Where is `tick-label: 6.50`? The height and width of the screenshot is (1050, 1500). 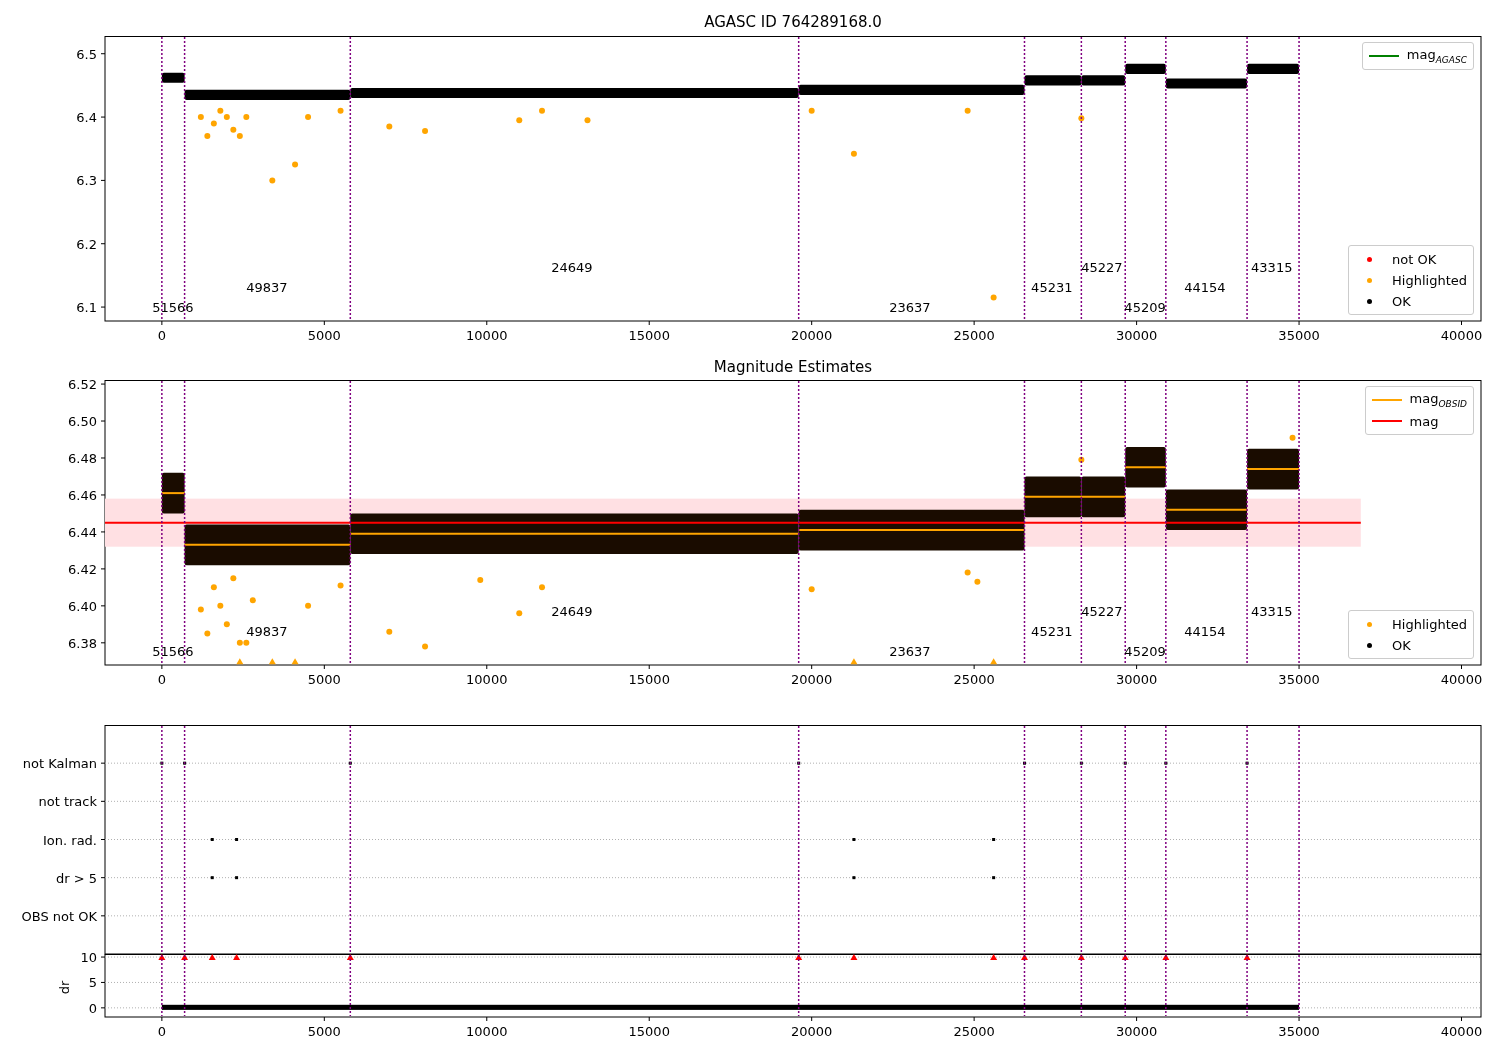
tick-label: 6.50 is located at coordinates (82, 422).